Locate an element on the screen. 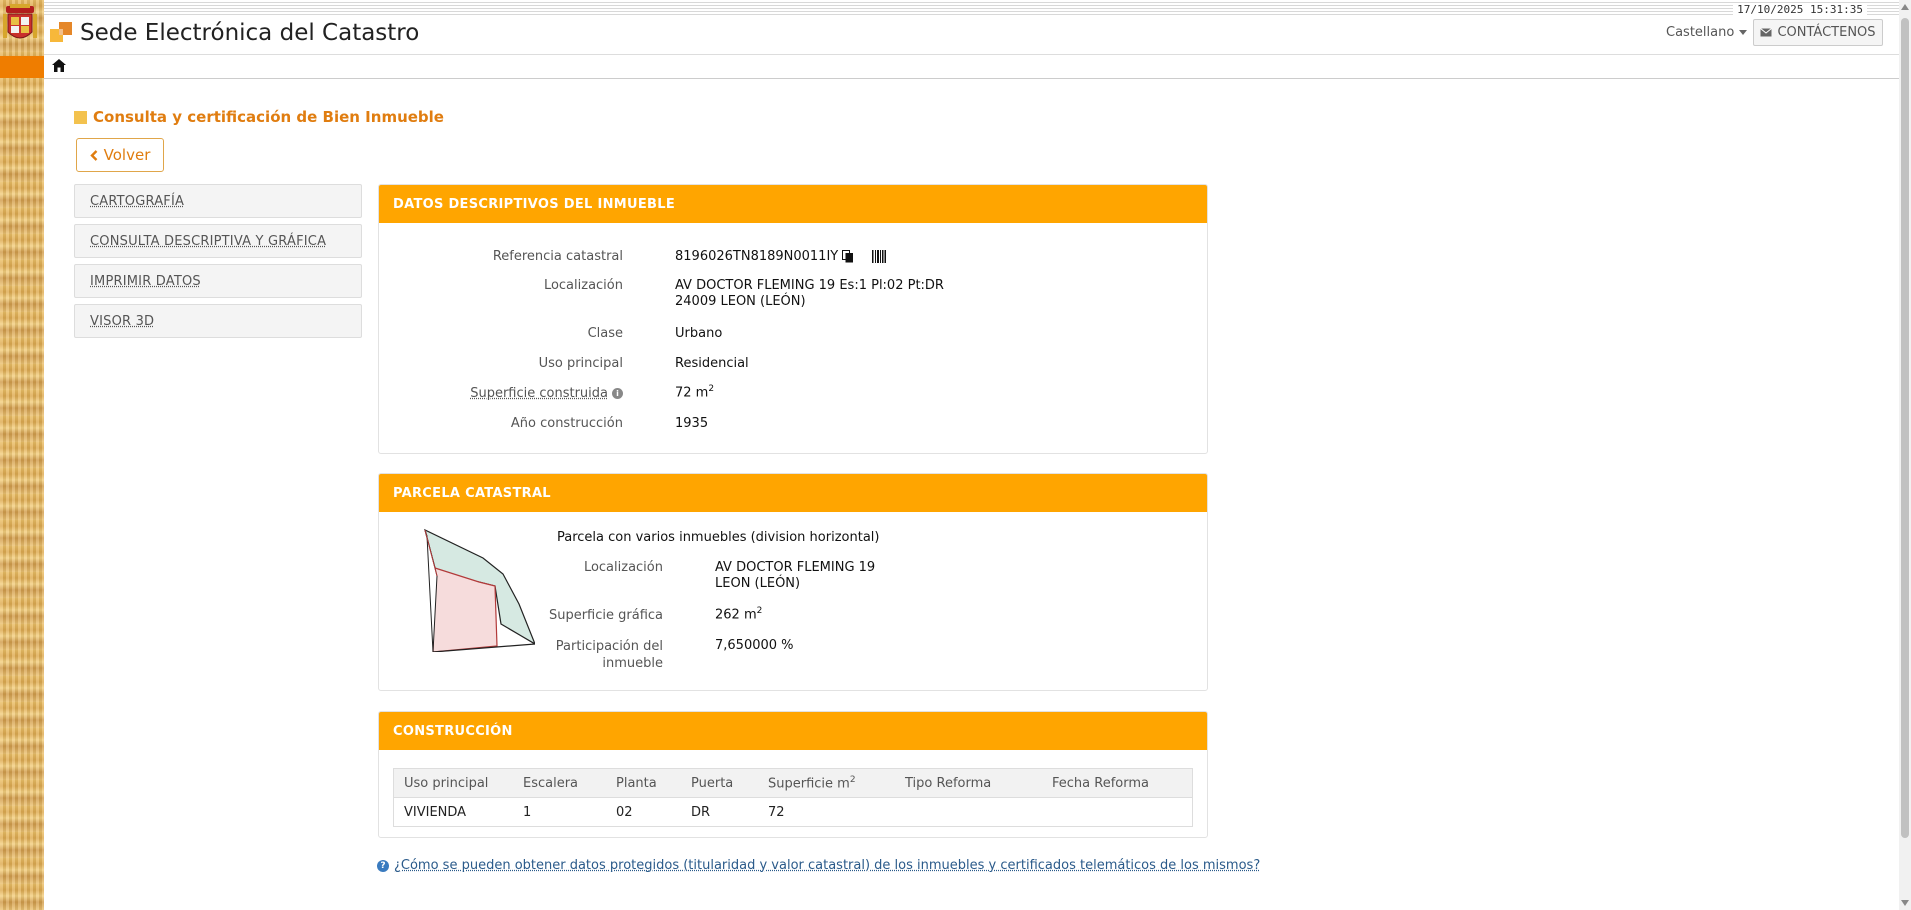 The image size is (1911, 910). table-row: VIVIENDA 1 02 DR 72 is located at coordinates (793, 812).